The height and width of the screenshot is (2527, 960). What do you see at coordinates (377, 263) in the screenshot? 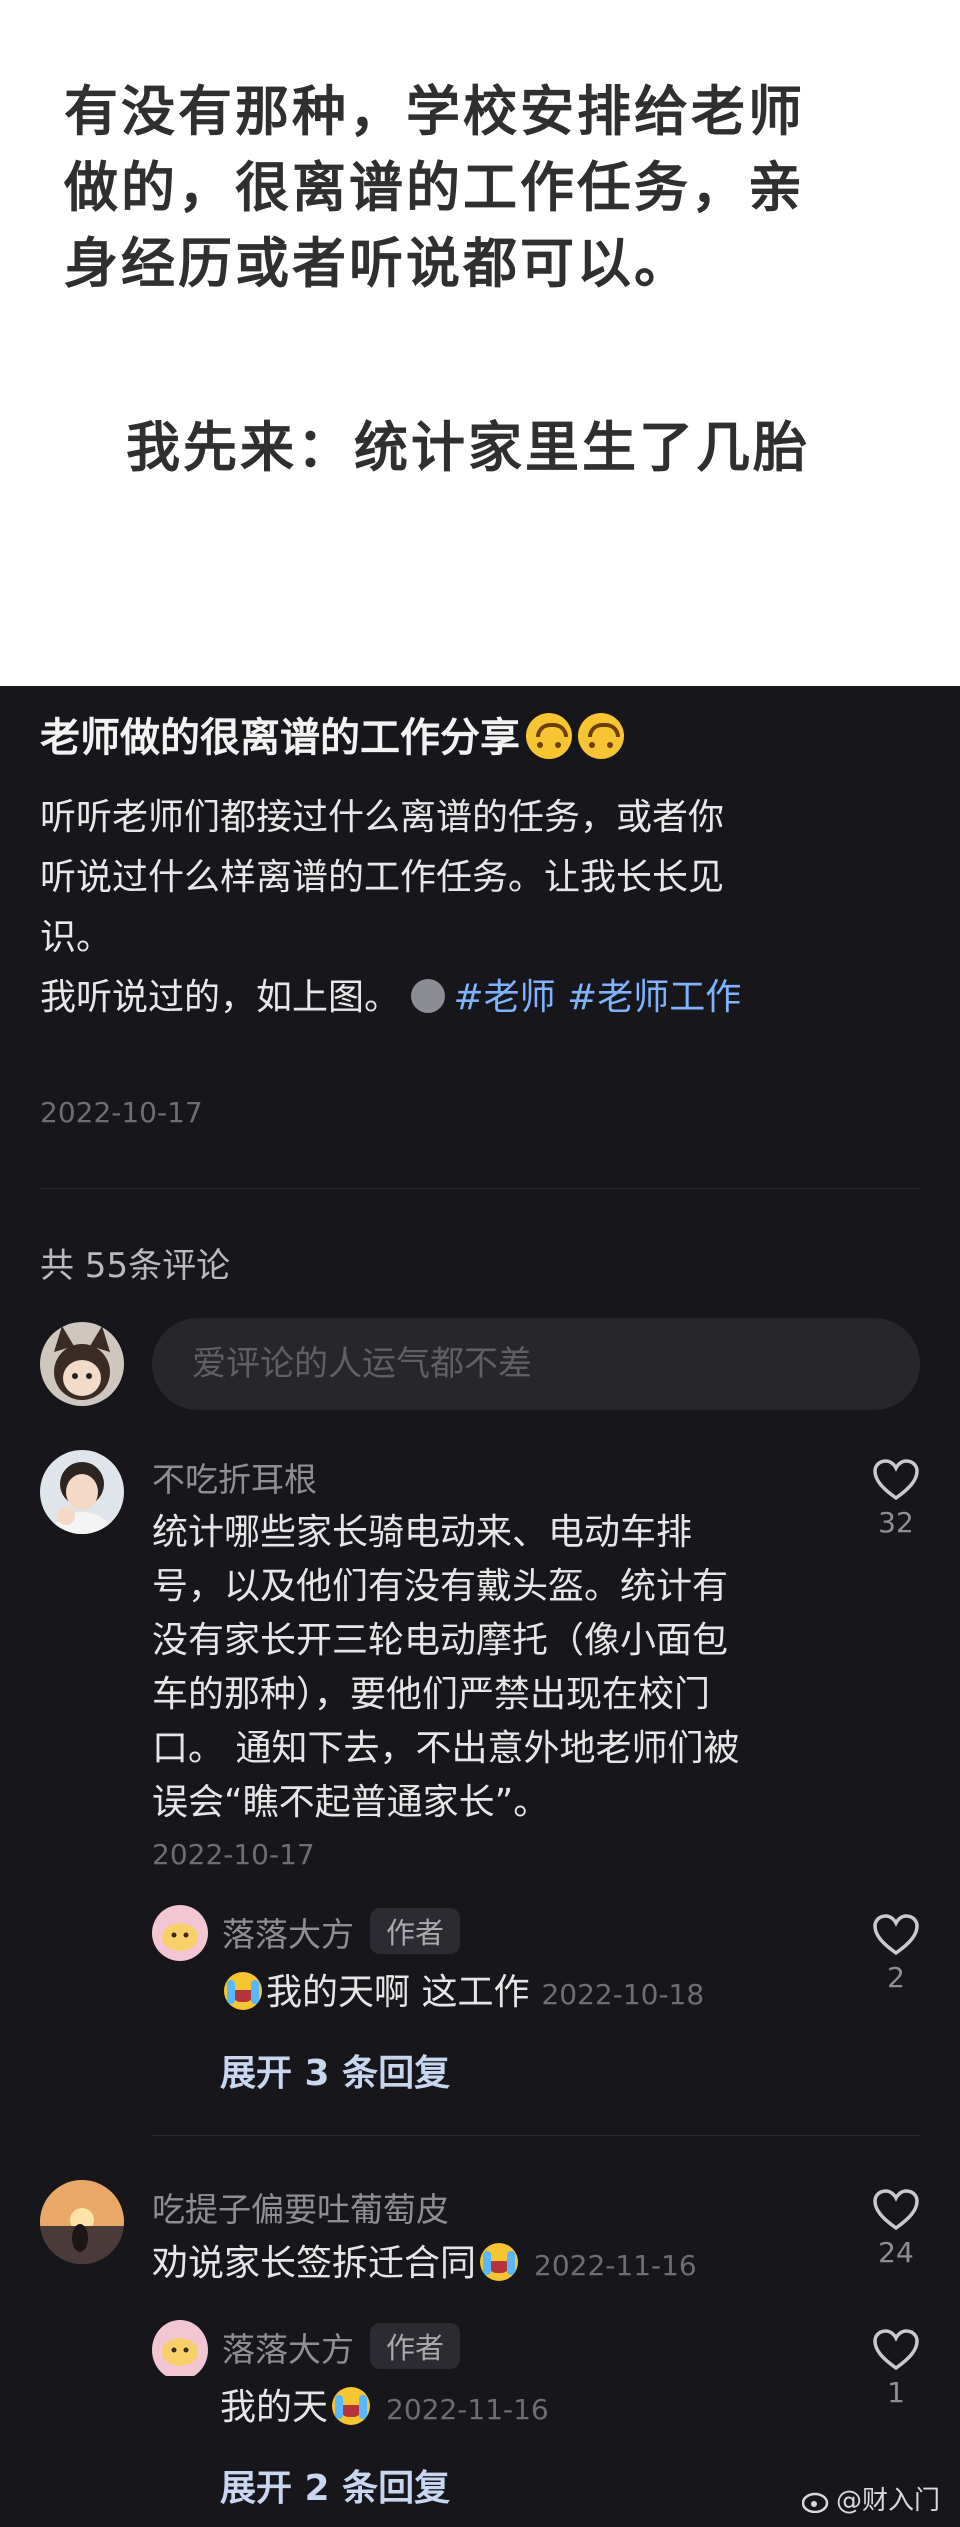
I see `question-line-3: 身经历或者听说都可以。` at bounding box center [377, 263].